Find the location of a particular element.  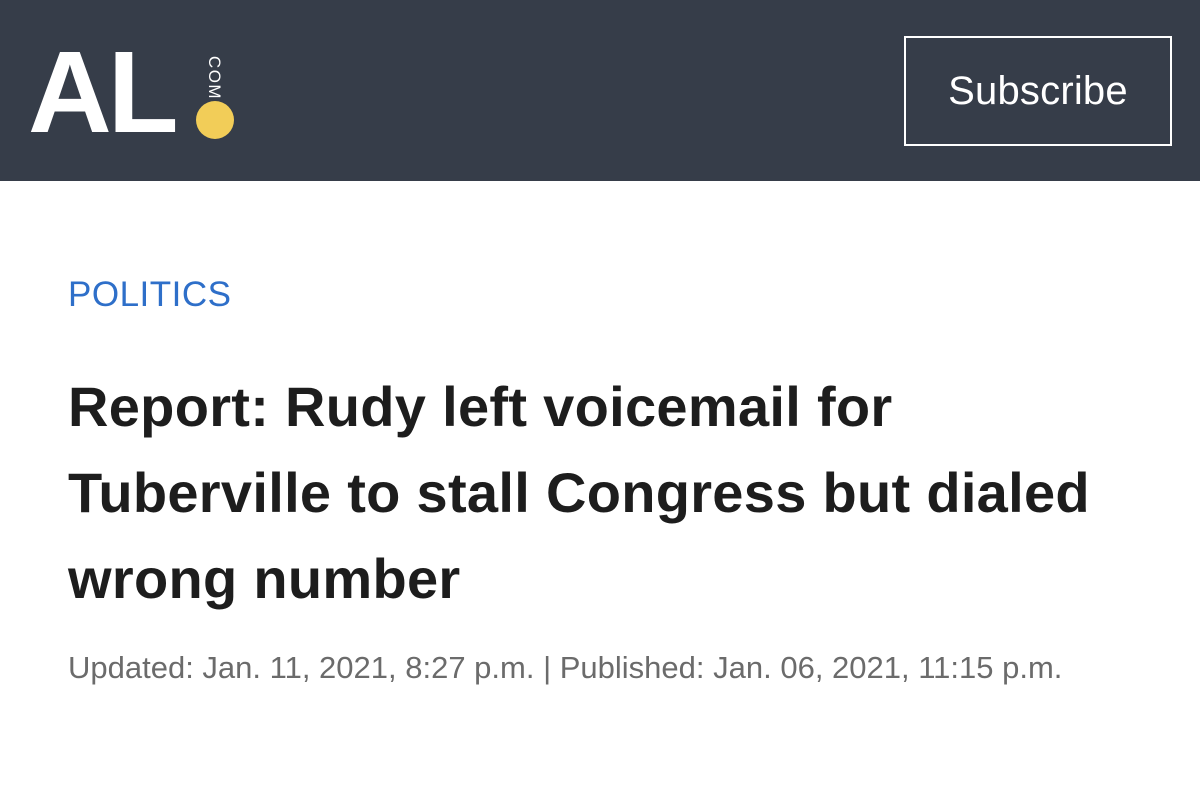

logo-main-text: AL is located at coordinates (102, 89).